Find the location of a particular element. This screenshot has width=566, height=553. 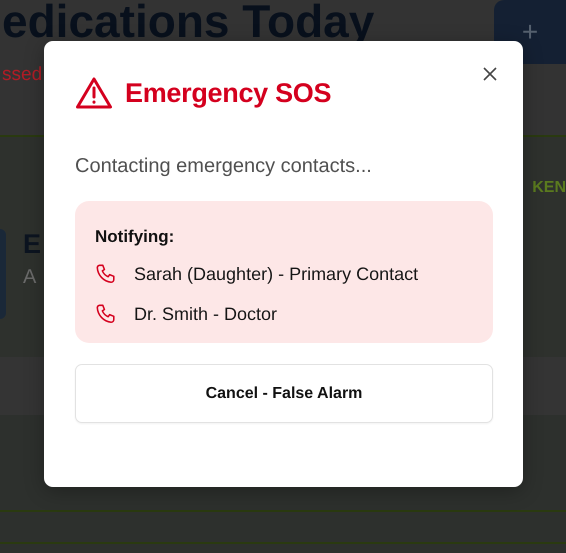

contact-name: Sarah (Daughter) - Primary Contact is located at coordinates (276, 274).